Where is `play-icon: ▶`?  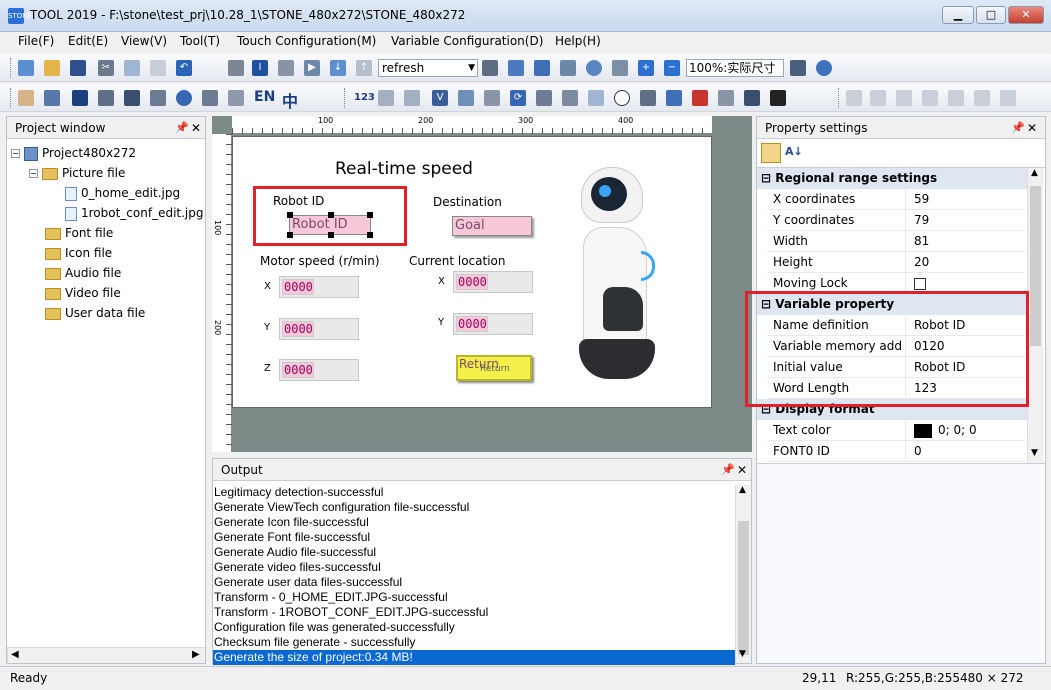 play-icon: ▶ is located at coordinates (312, 68).